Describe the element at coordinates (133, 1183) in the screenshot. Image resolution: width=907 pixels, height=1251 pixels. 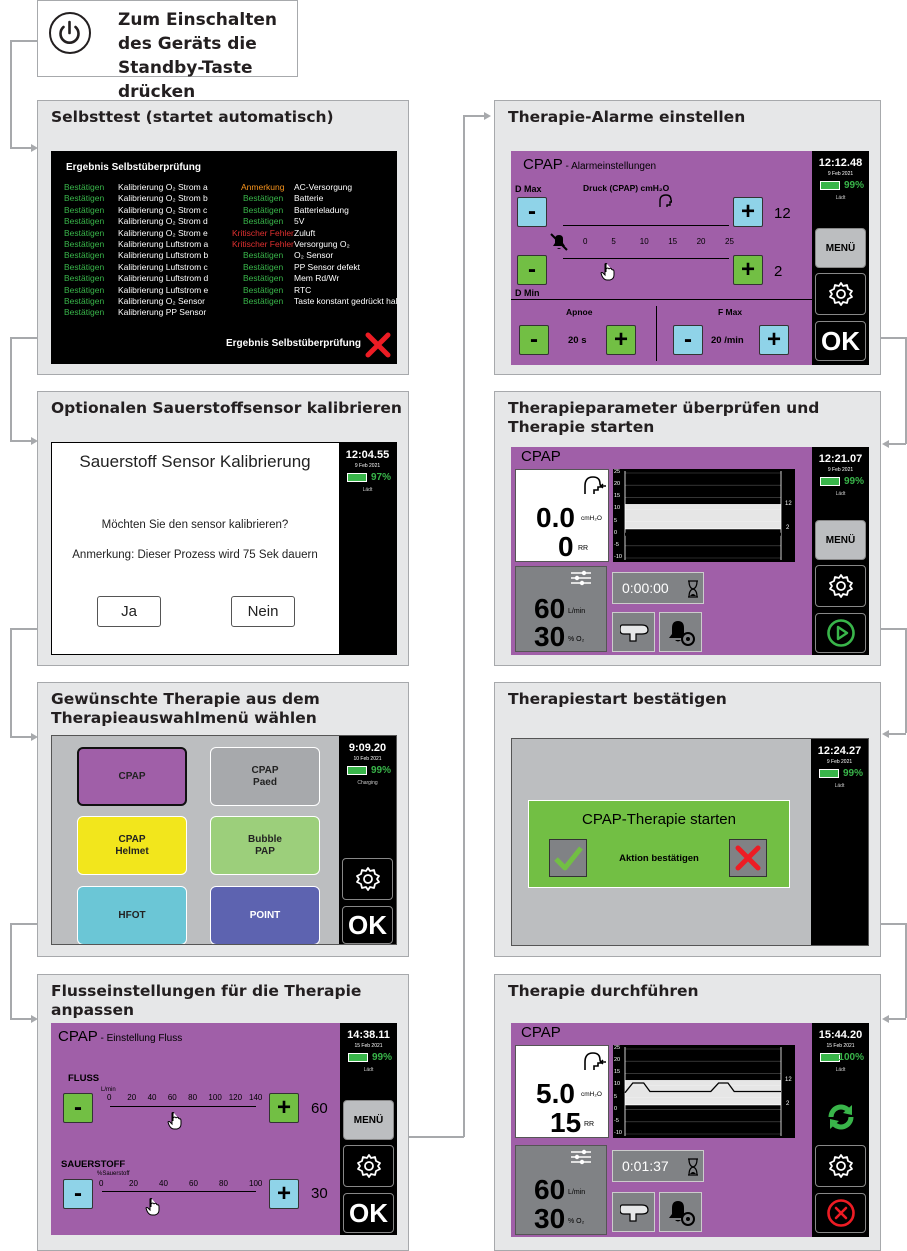
I see `tick-label: 20` at that location.